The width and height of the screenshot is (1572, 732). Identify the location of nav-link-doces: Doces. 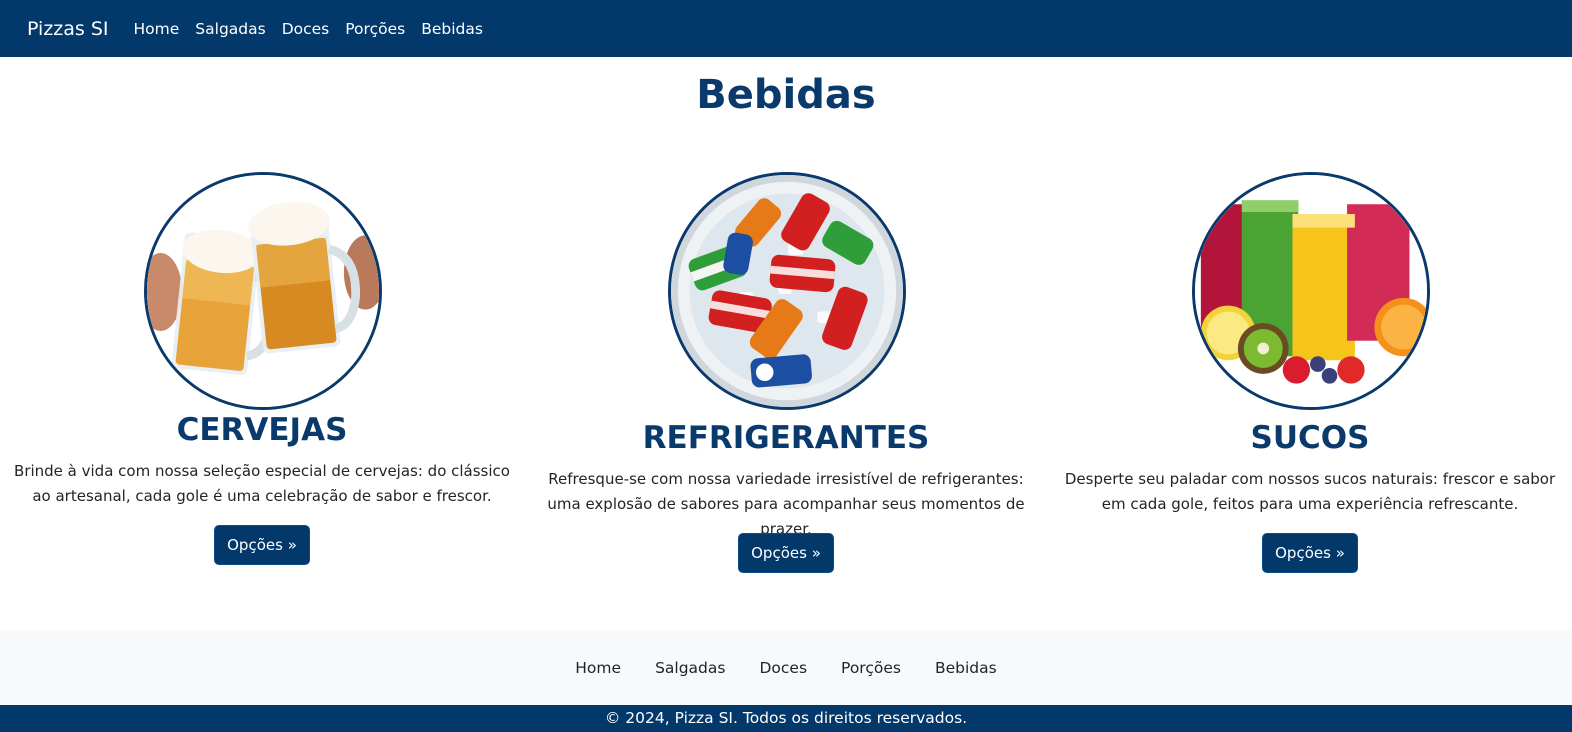
(306, 29).